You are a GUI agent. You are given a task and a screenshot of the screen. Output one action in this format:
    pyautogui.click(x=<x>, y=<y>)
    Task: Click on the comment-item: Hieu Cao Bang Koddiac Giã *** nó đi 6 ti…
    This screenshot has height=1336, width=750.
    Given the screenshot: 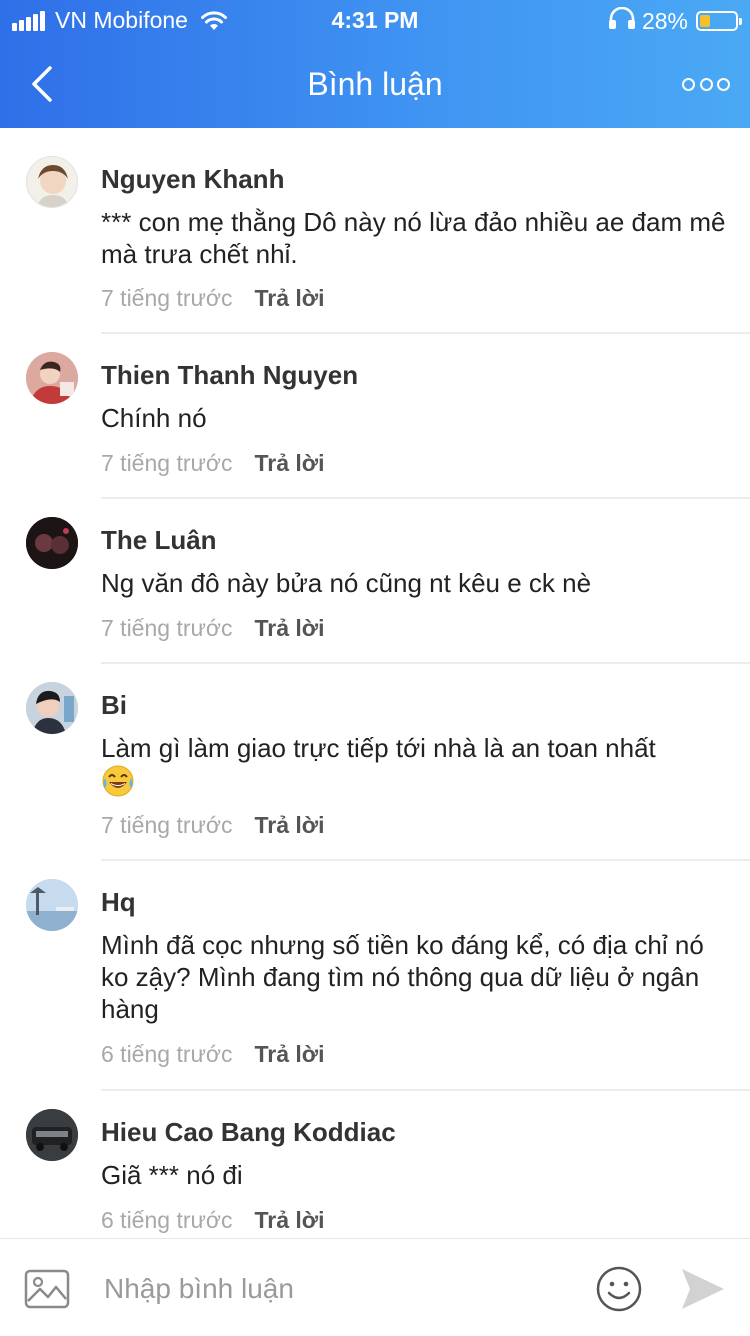 What is the action you would take?
    pyautogui.click(x=375, y=1165)
    